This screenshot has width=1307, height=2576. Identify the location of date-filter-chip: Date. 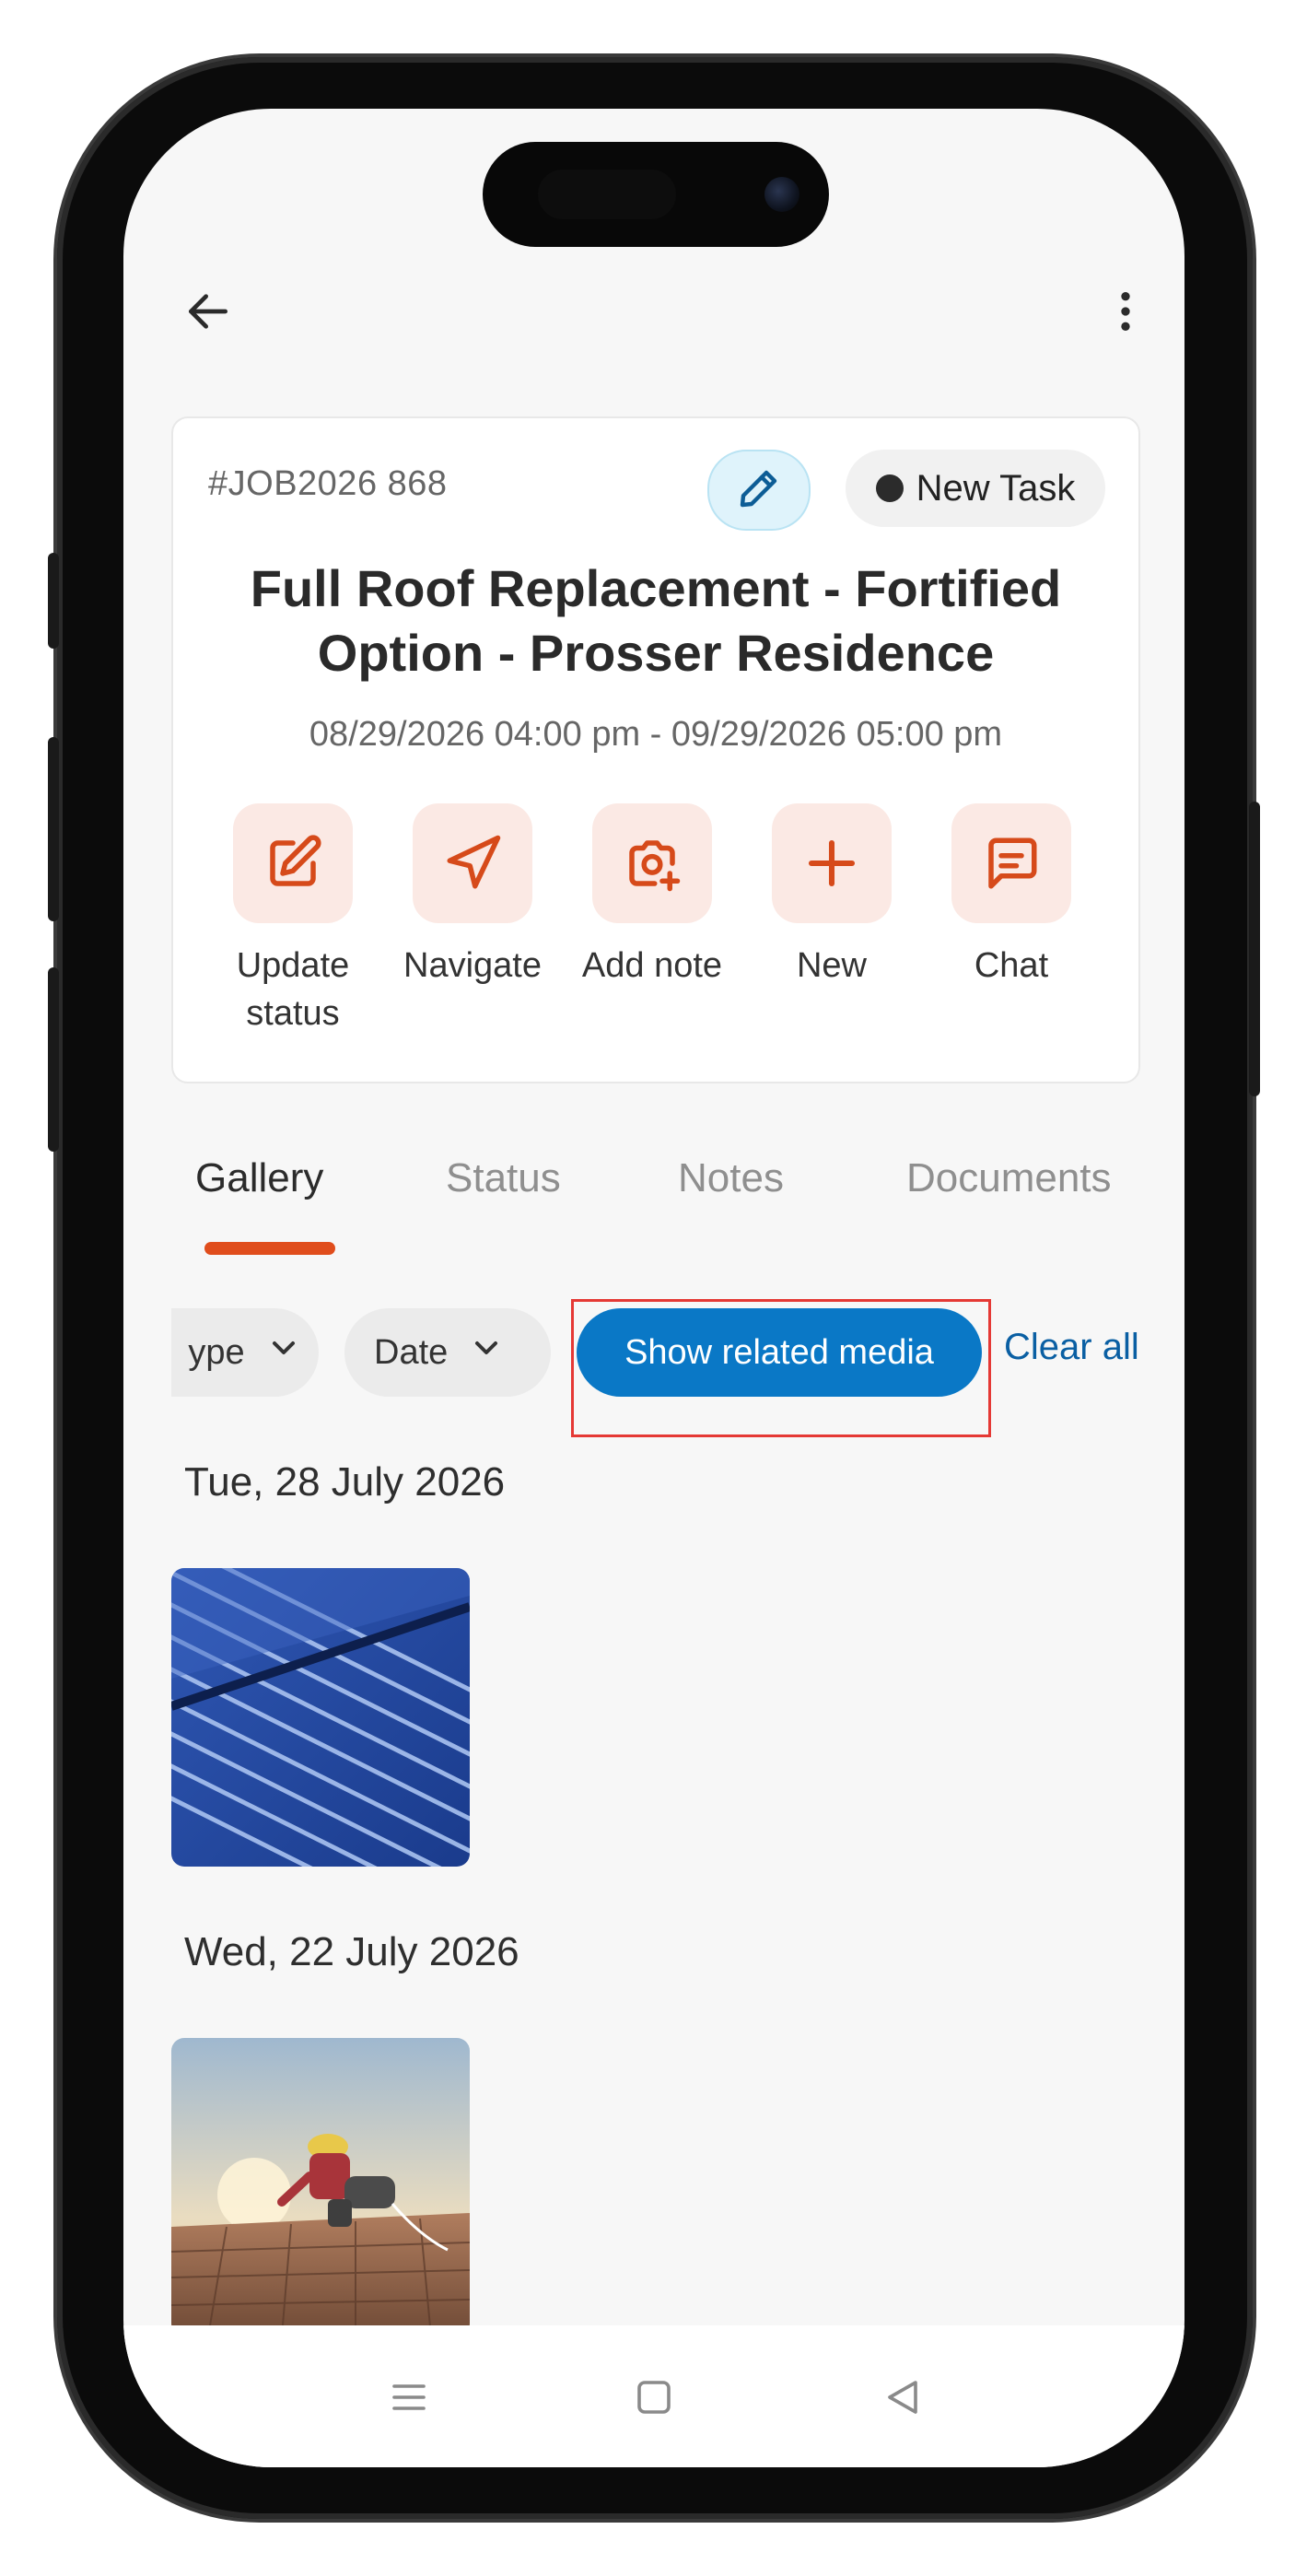
(447, 1352).